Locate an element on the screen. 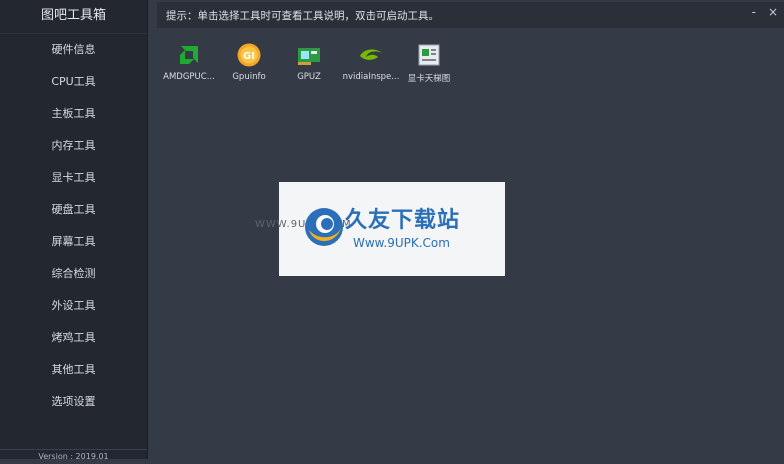  gpu-ladder-icon is located at coordinates (429, 55).